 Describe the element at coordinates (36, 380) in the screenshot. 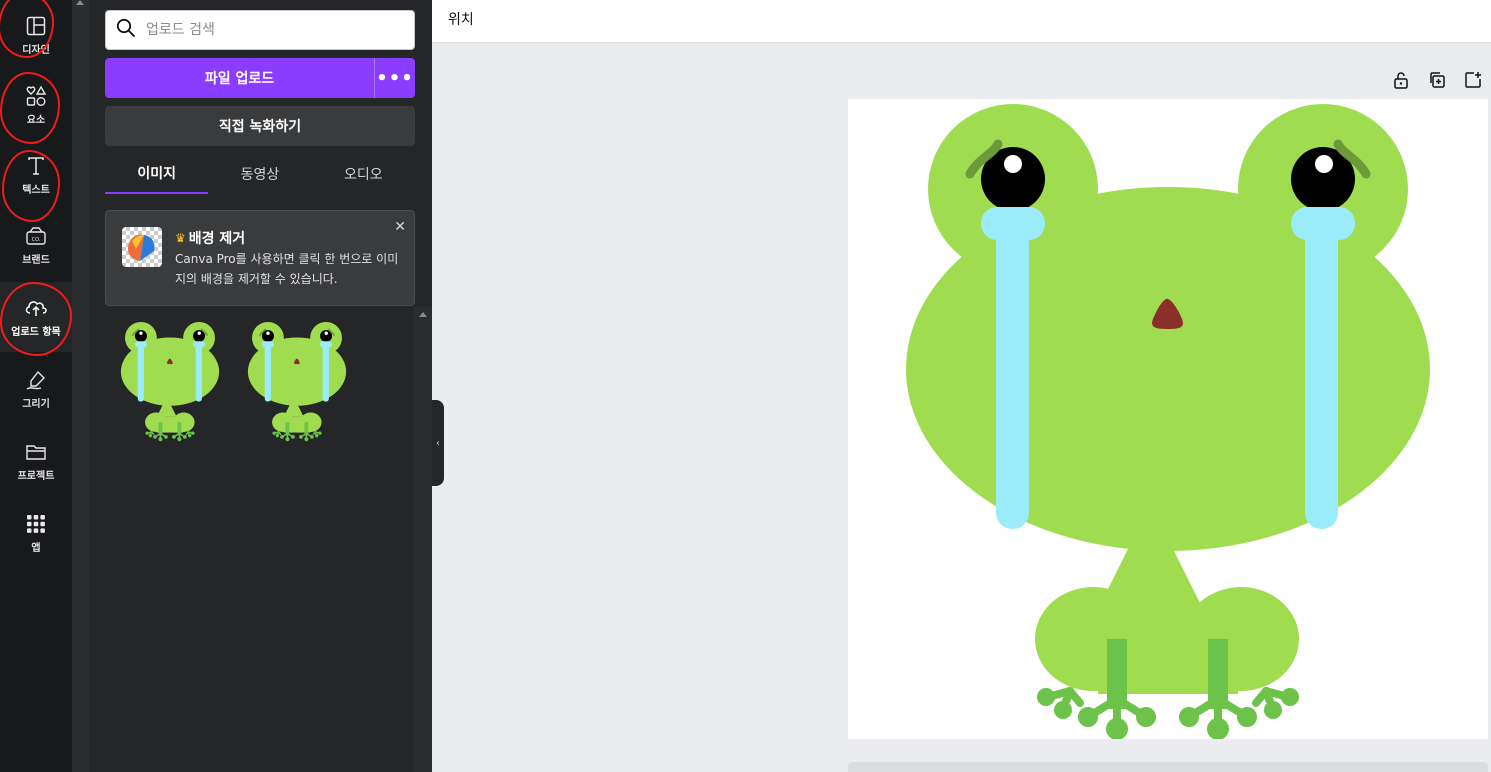

I see `draw-icon` at that location.